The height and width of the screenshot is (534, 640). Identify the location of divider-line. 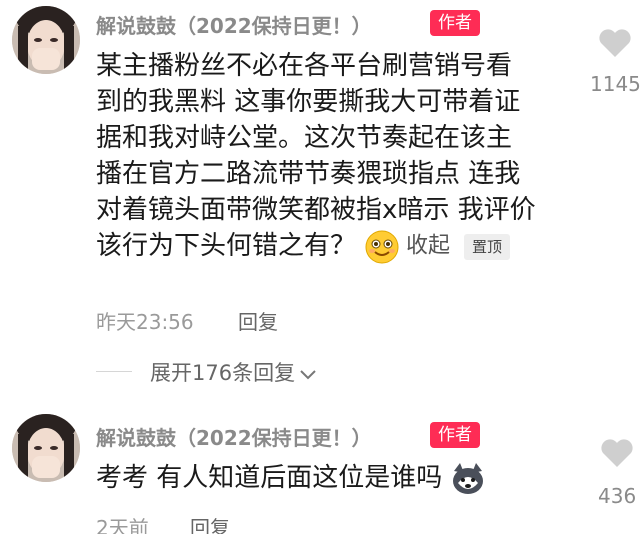
(114, 371).